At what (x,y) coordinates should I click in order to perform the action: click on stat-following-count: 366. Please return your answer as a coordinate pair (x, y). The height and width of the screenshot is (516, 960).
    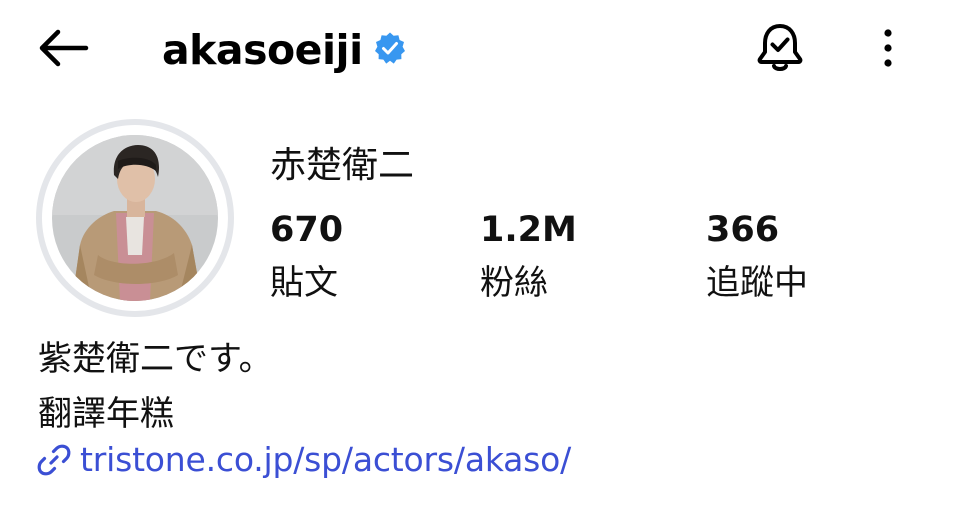
    Looking at the image, I should click on (743, 230).